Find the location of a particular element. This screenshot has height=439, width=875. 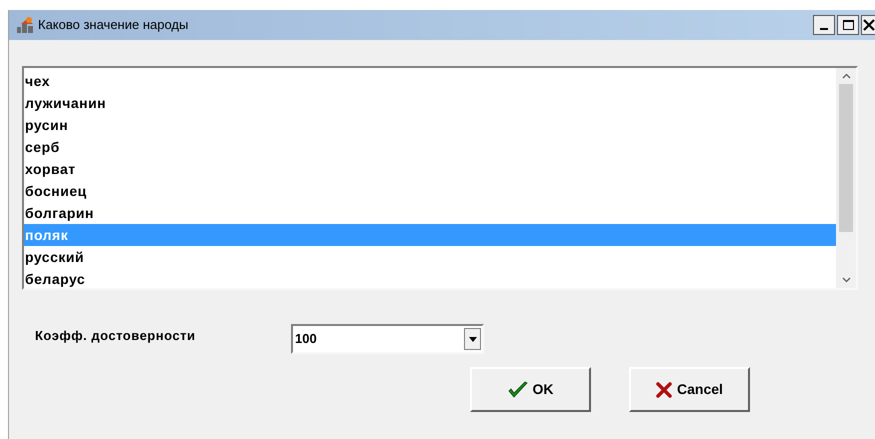

scroll-thumb is located at coordinates (846, 158).